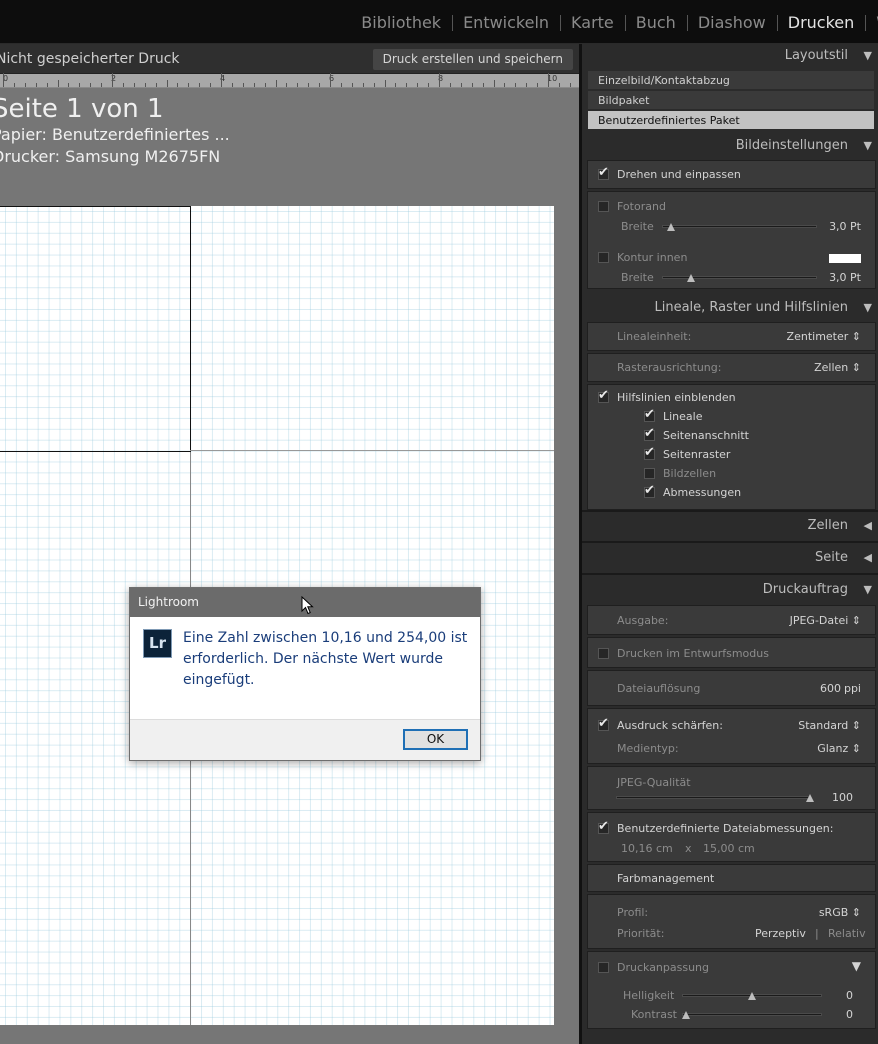  I want to click on fotorand-width-slider, so click(739, 227).